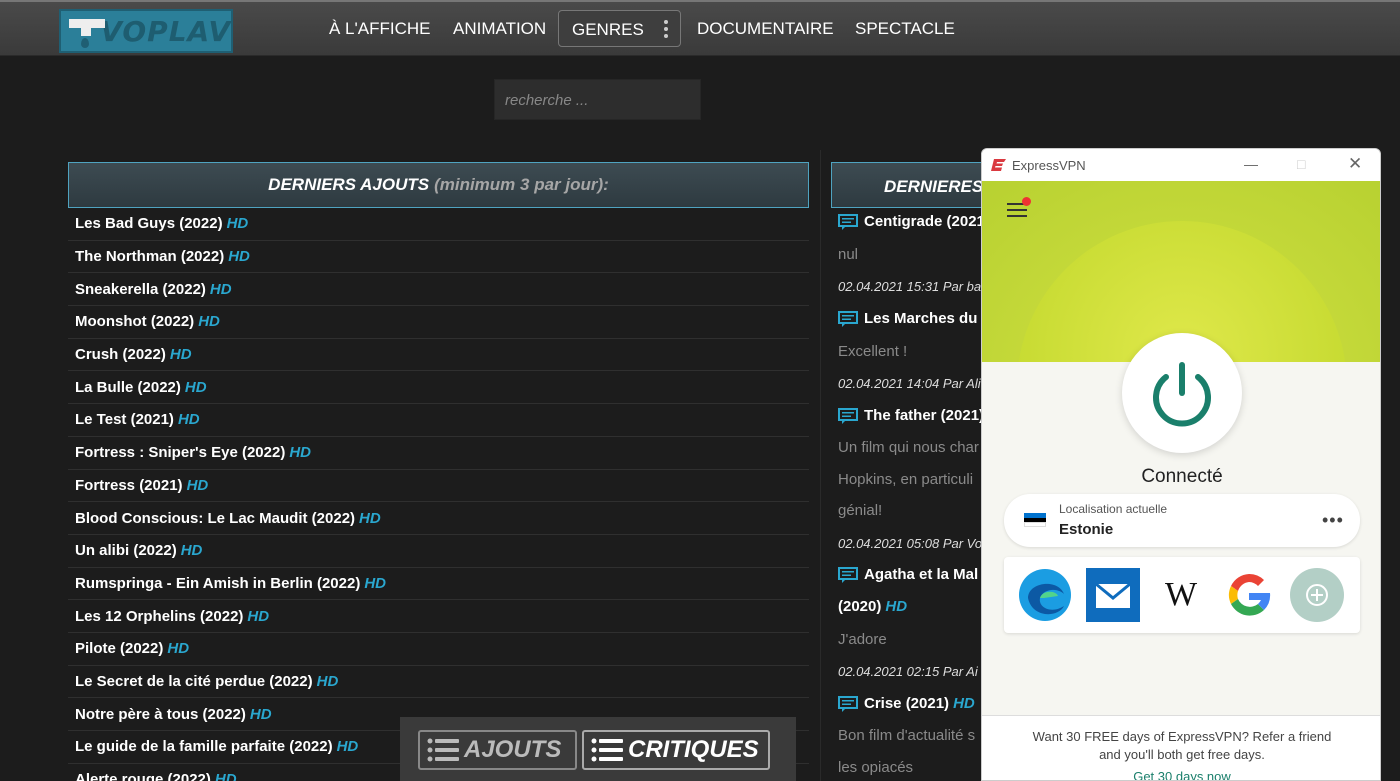 This screenshot has height=781, width=1400. Describe the element at coordinates (913, 415) in the screenshot. I see `review-title: The father (2021)` at that location.